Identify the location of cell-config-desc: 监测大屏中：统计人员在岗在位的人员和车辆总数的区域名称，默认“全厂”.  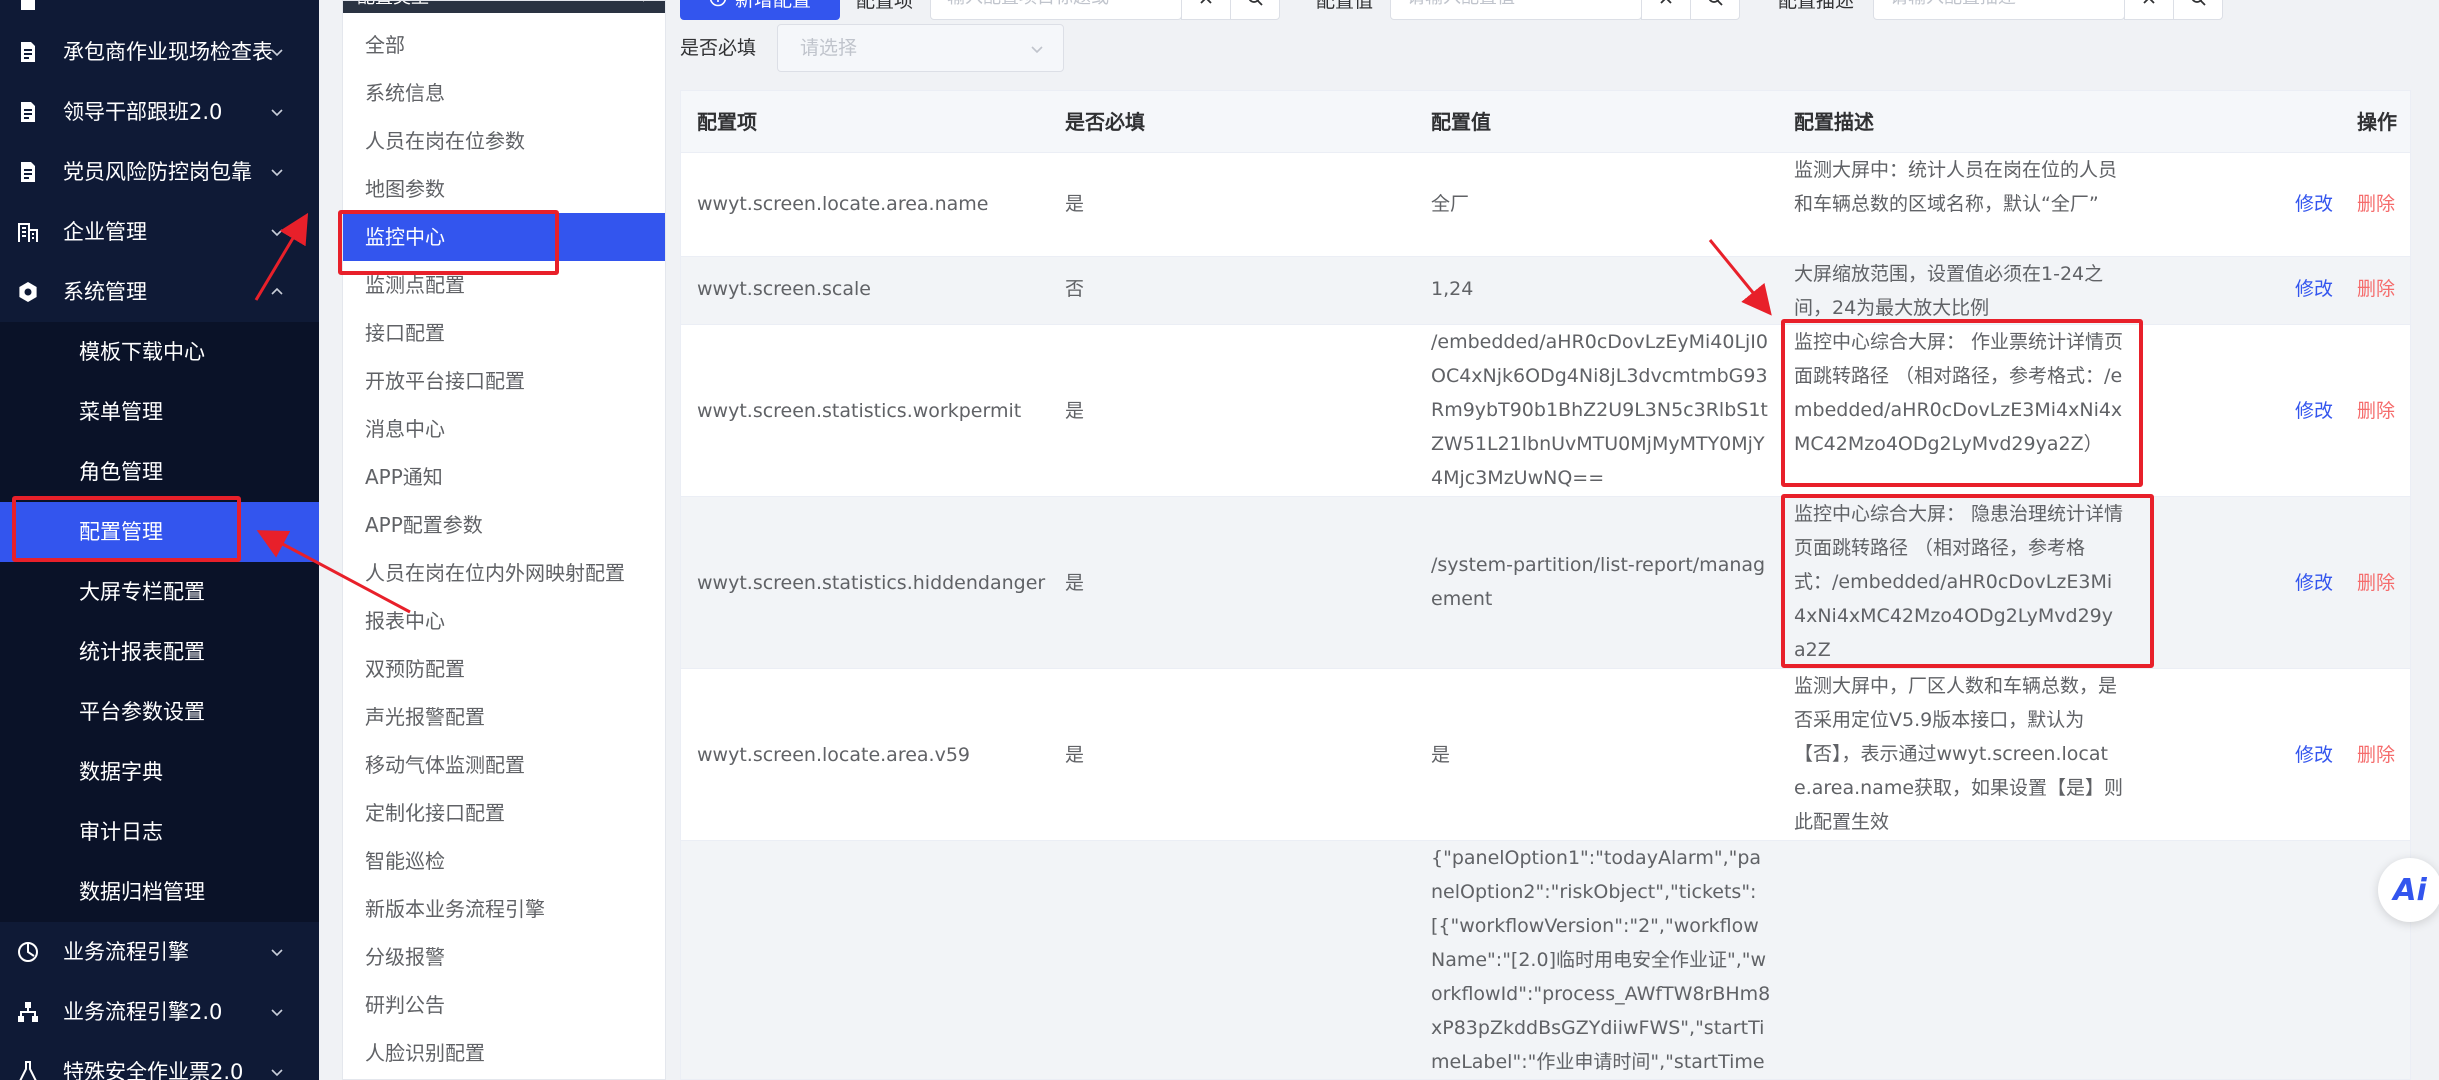
(1956, 187).